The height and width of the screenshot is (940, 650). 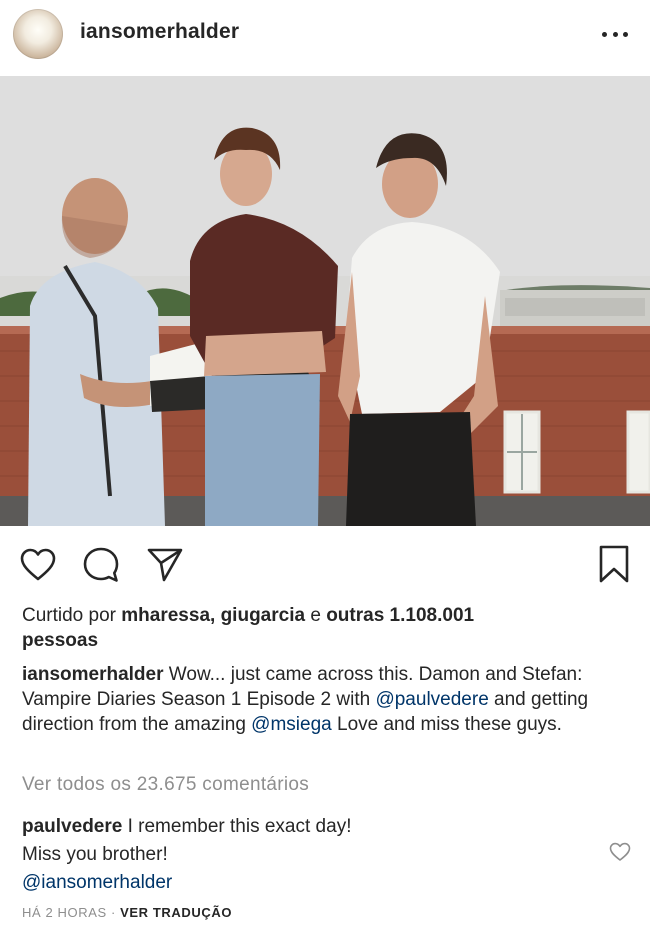 What do you see at coordinates (93, 674) in the screenshot?
I see `caption-username: iansomerhalder` at bounding box center [93, 674].